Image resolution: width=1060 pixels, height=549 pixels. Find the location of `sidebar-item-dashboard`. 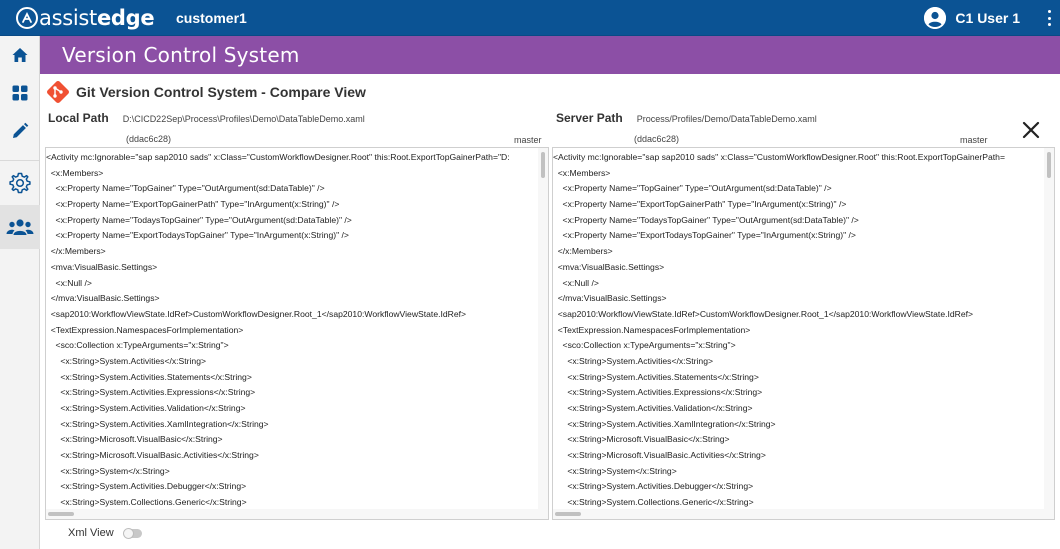

sidebar-item-dashboard is located at coordinates (20, 93).